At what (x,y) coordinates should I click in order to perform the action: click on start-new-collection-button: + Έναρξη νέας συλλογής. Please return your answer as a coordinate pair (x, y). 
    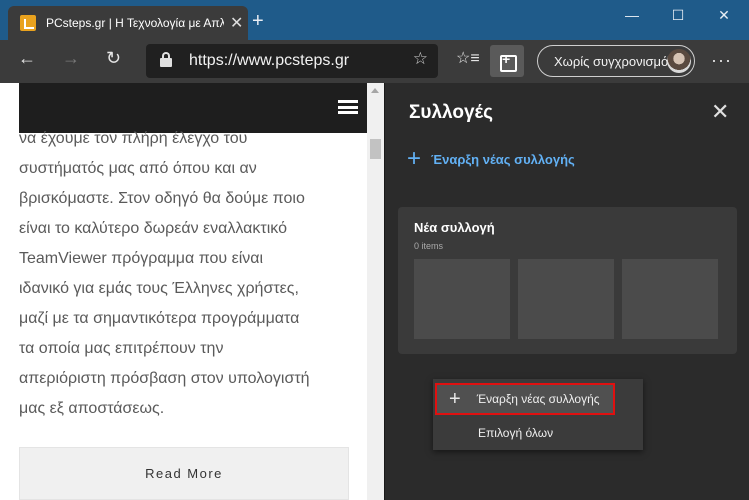
    Looking at the image, I should click on (491, 158).